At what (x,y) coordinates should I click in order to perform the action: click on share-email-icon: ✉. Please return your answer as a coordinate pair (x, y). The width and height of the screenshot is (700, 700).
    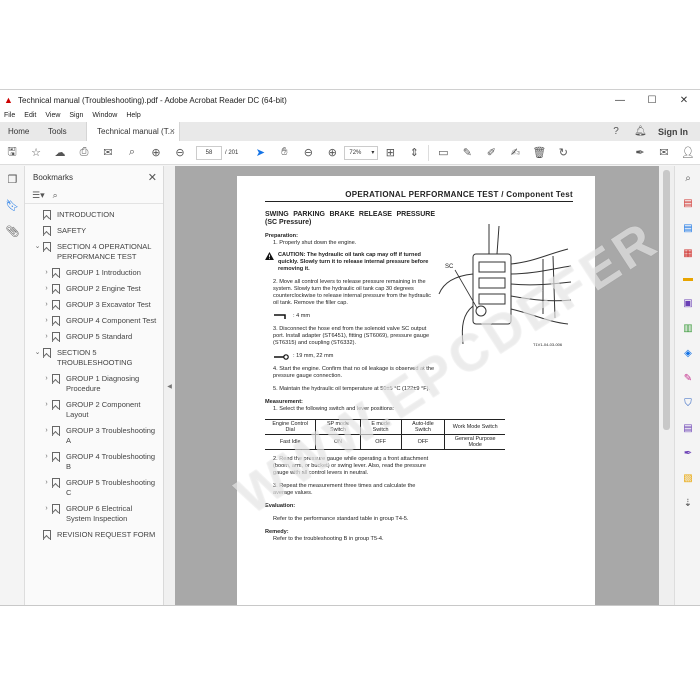
    Looking at the image, I should click on (664, 153).